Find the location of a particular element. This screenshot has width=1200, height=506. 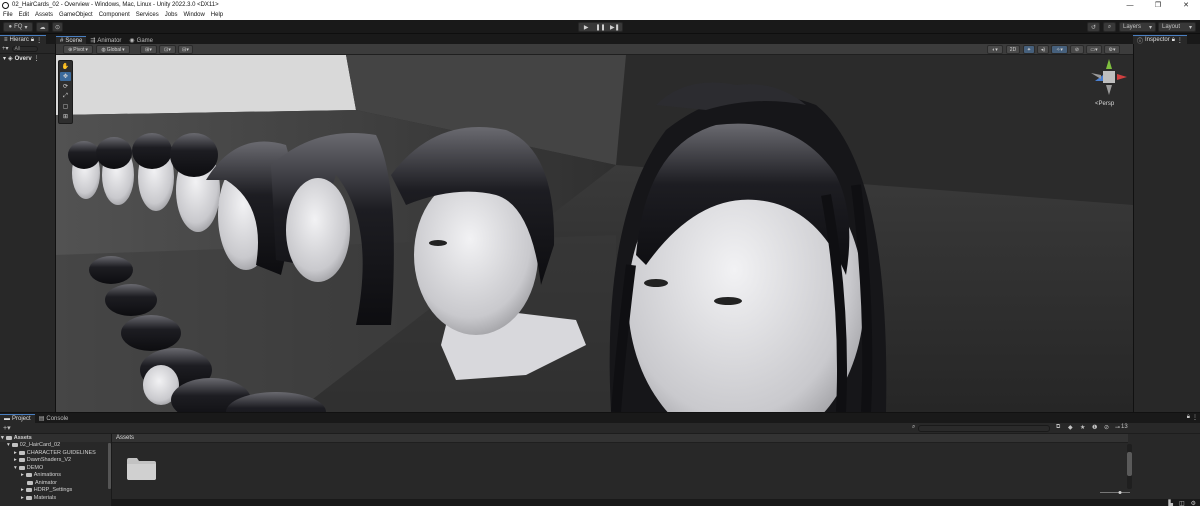

undo-history-button: ↺ is located at coordinates (1093, 27).